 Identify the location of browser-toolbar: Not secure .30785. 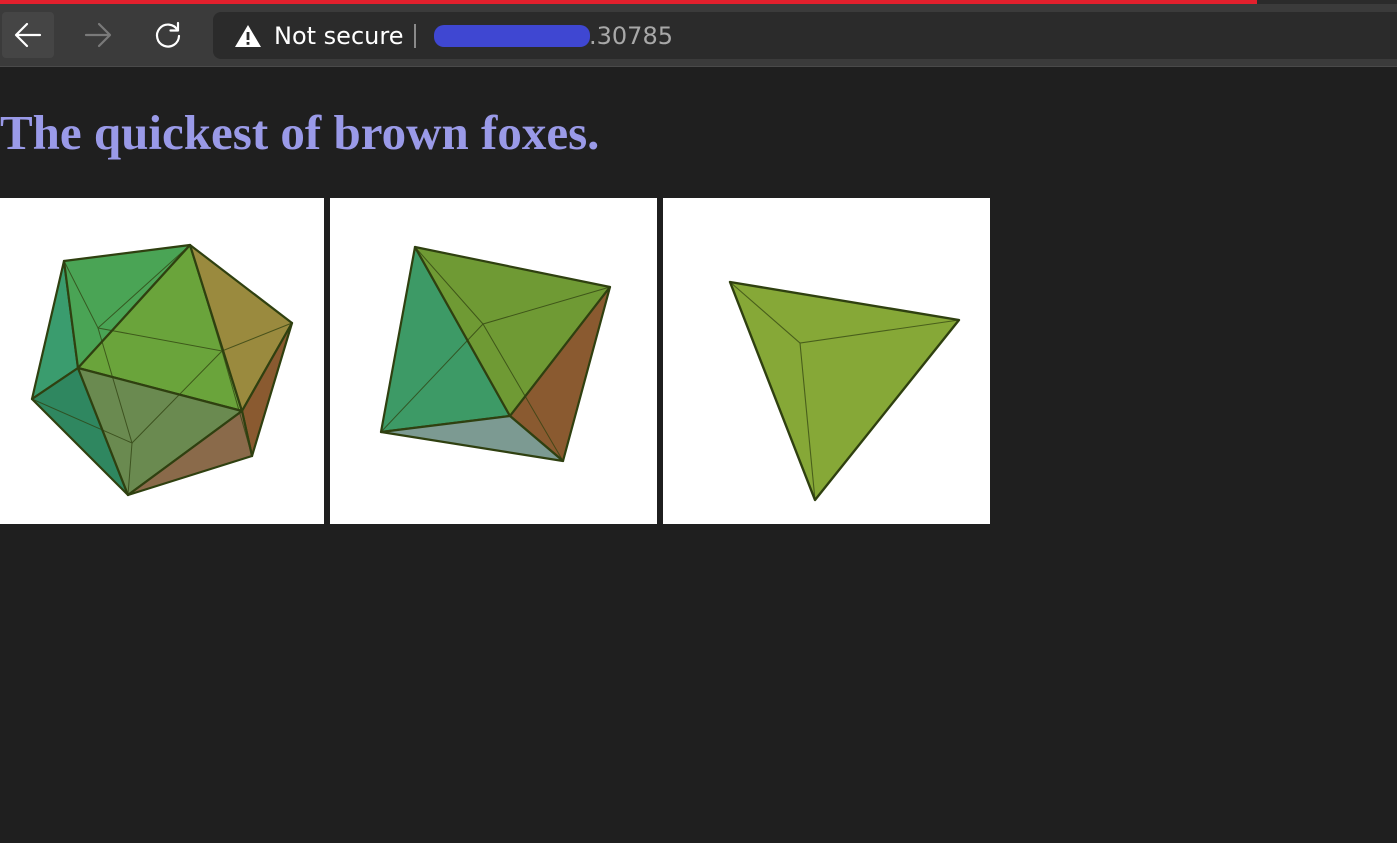
(698, 35).